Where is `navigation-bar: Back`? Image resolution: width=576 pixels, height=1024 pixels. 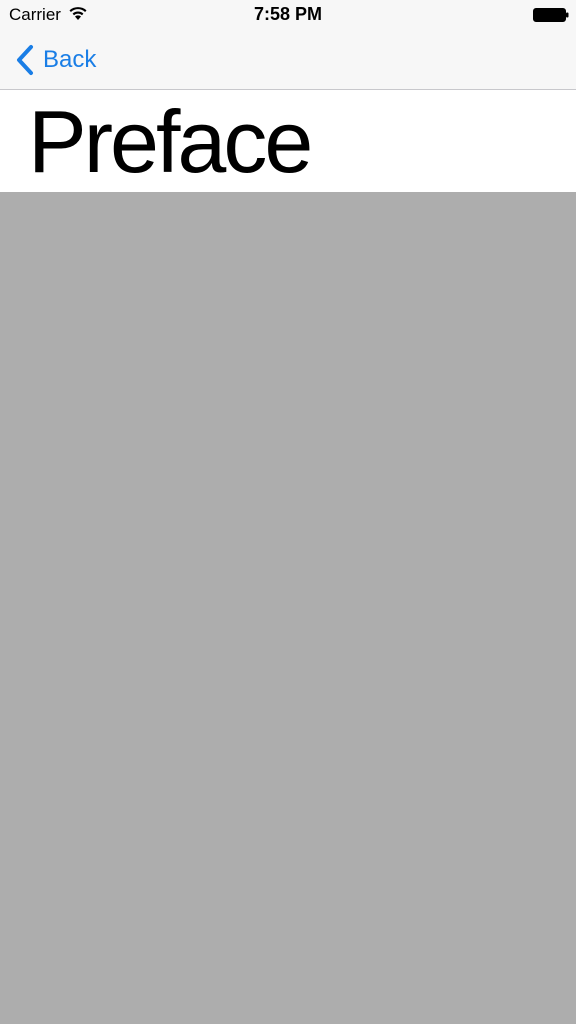 navigation-bar: Back is located at coordinates (288, 60).